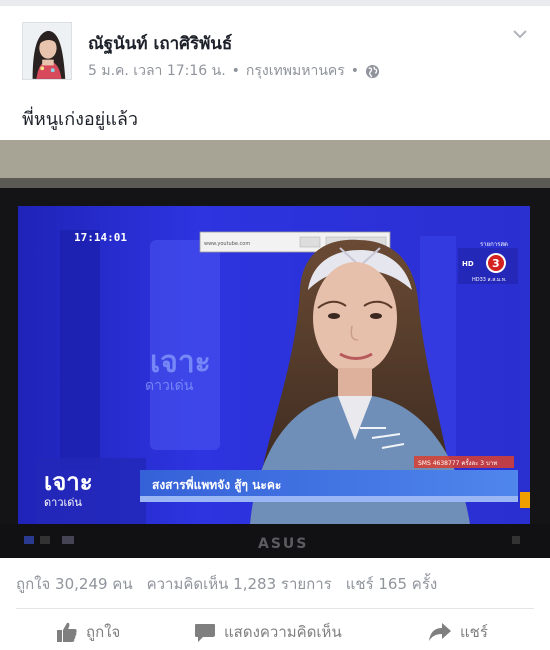  I want to click on action-bar: ถูกใจ แสดงความคิดเห็น แชร์, so click(275, 631).